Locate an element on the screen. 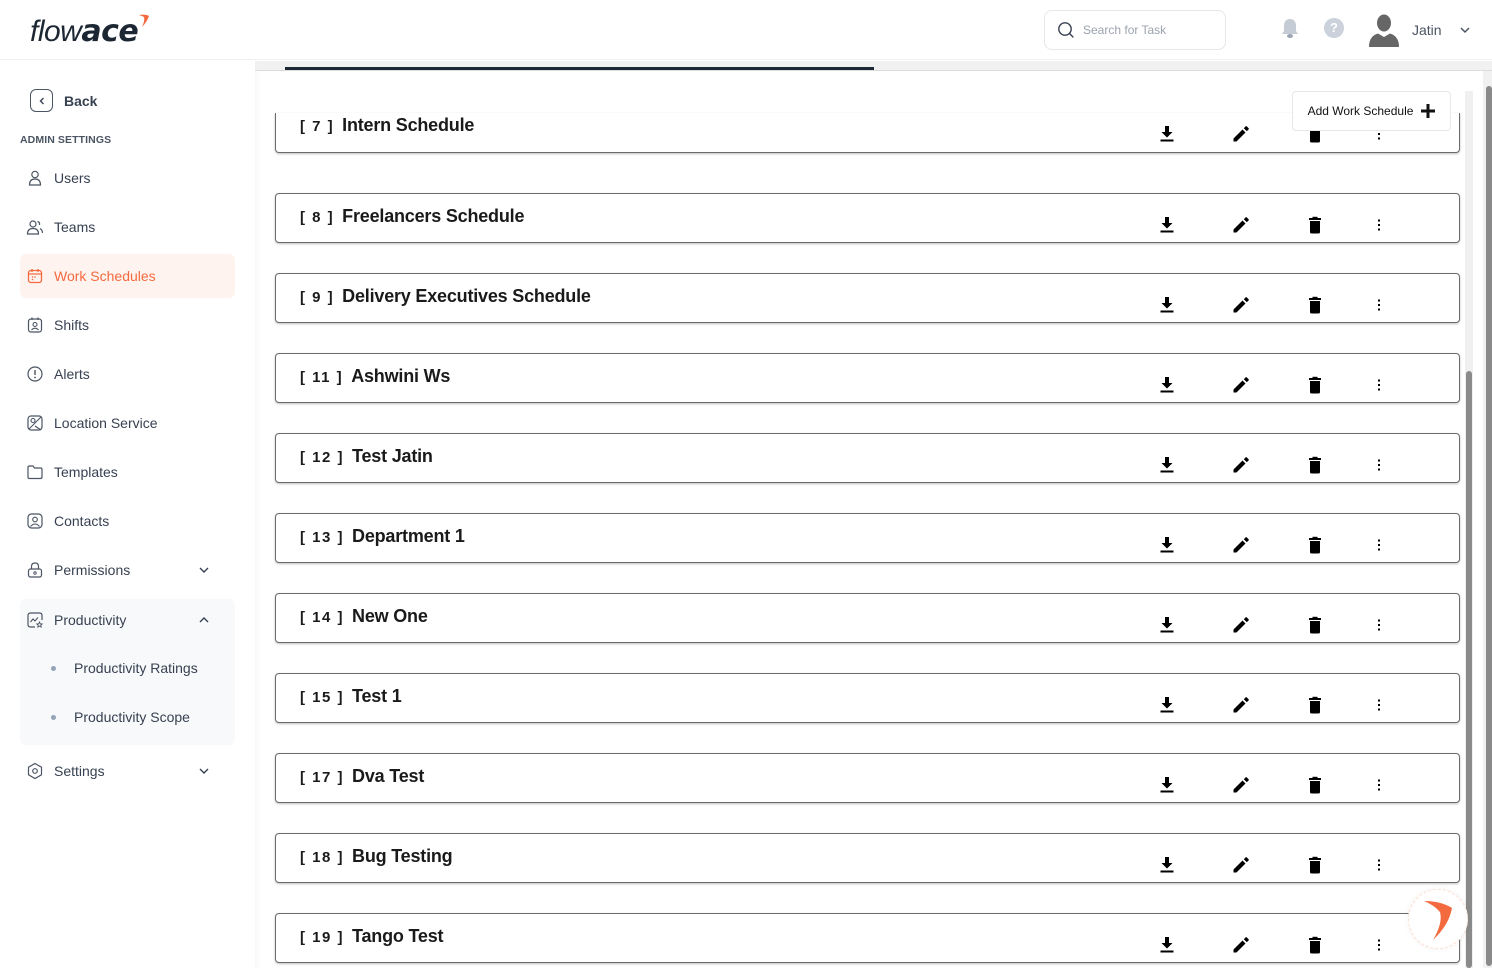 Image resolution: width=1492 pixels, height=968 pixels. schedule-row: [ 11 ] Ashwini Ws is located at coordinates (867, 378).